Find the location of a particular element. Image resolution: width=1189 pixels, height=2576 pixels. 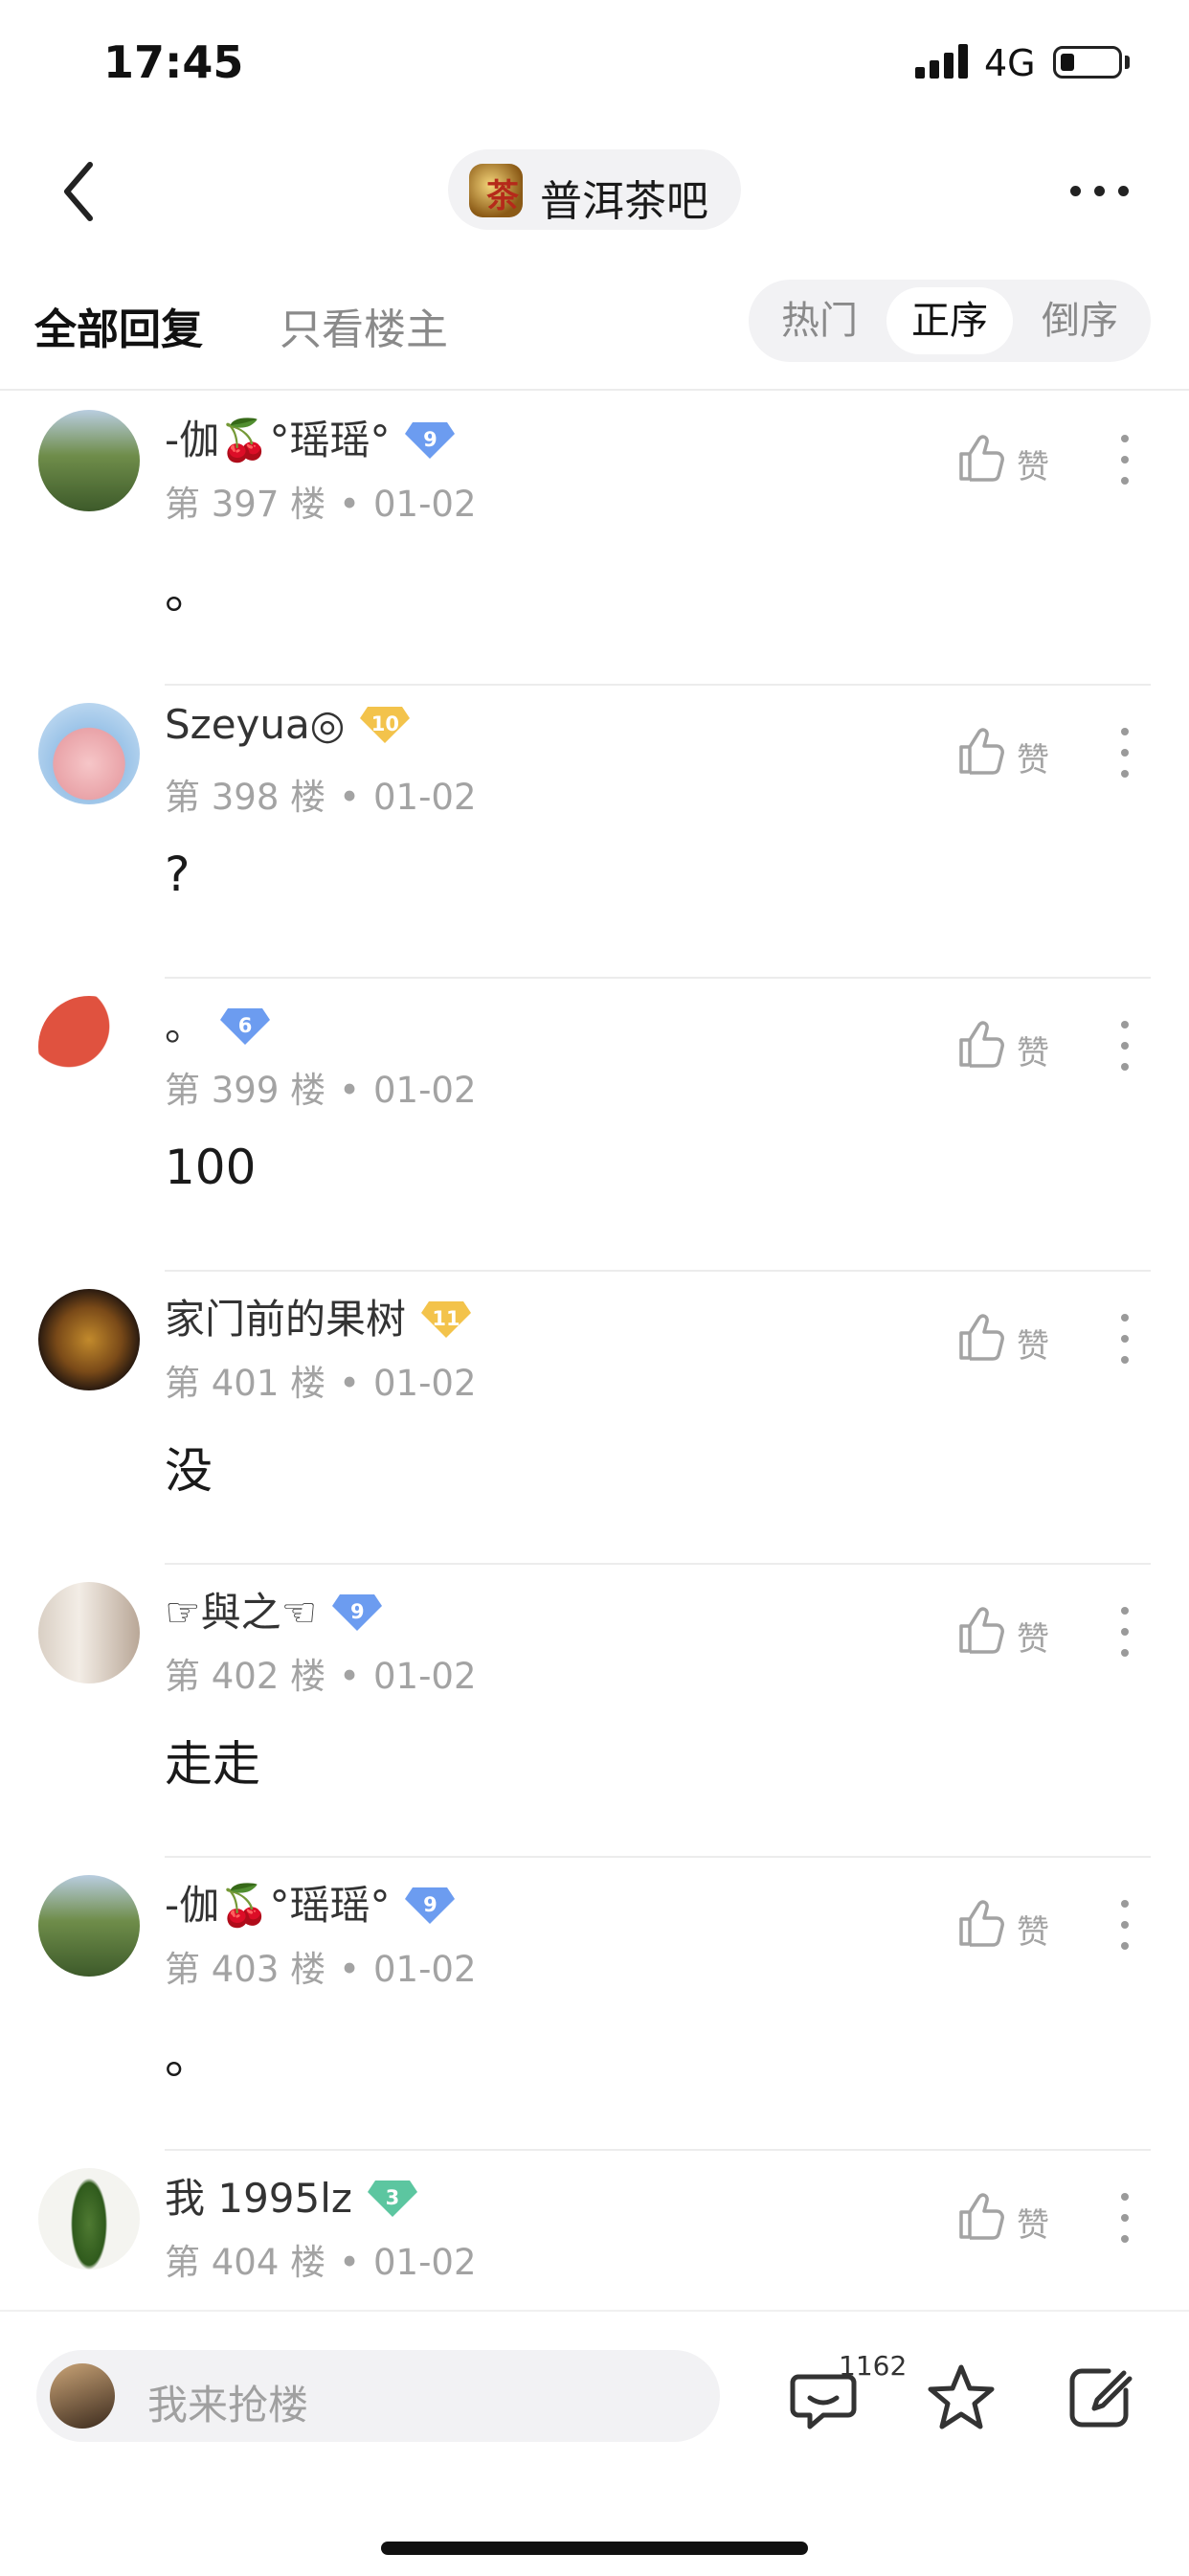

reply-item: ☞與之☜ 9 第 402 楼 • 01-02 走走 赞 is located at coordinates (594, 1711).